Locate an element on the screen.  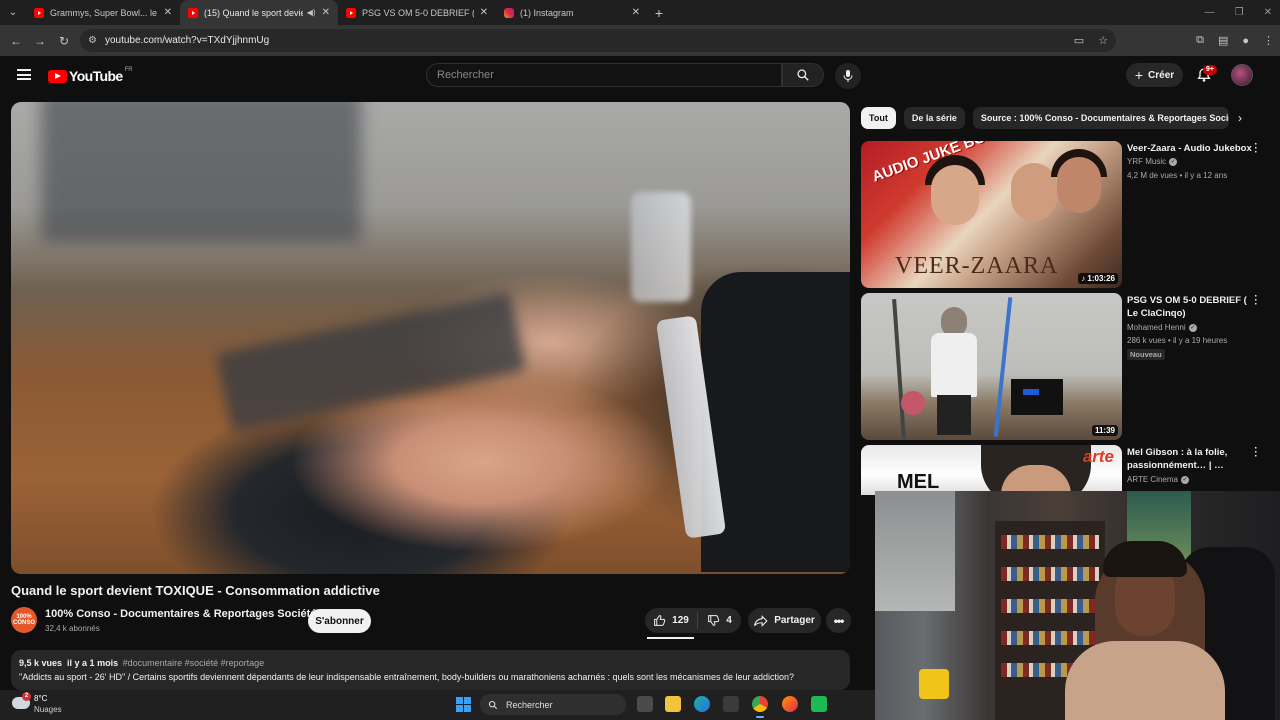
site-info-icon: ⚙ is located at coordinates (92, 40).